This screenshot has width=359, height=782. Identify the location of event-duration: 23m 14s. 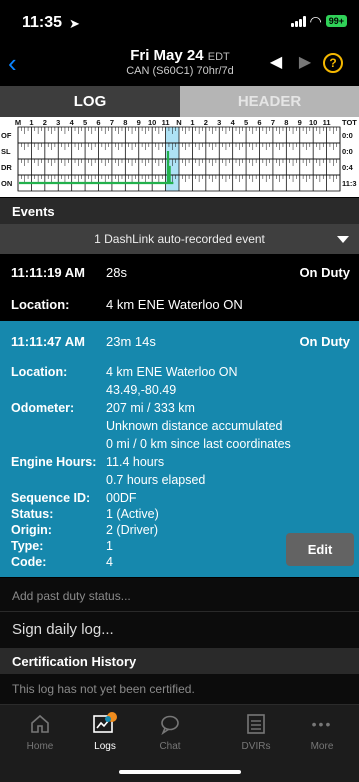
(131, 341).